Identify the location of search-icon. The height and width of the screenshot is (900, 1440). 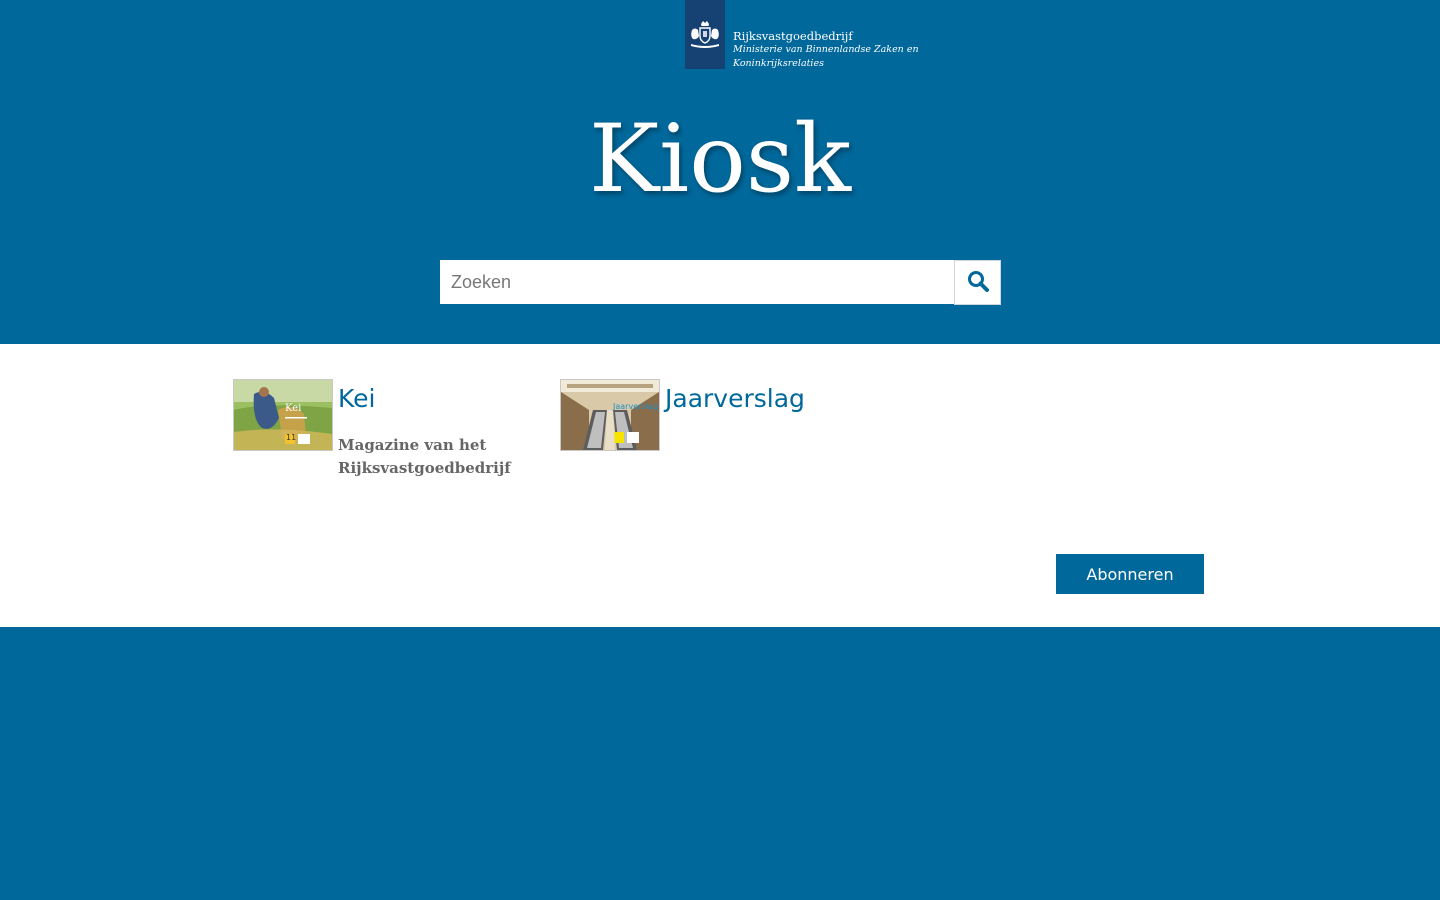
(978, 282).